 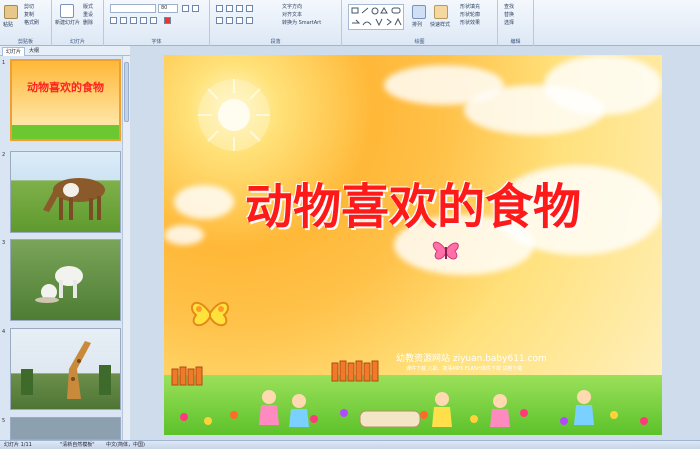 What do you see at coordinates (292, 6) in the screenshot?
I see `text-direction-button: 文字方向` at bounding box center [292, 6].